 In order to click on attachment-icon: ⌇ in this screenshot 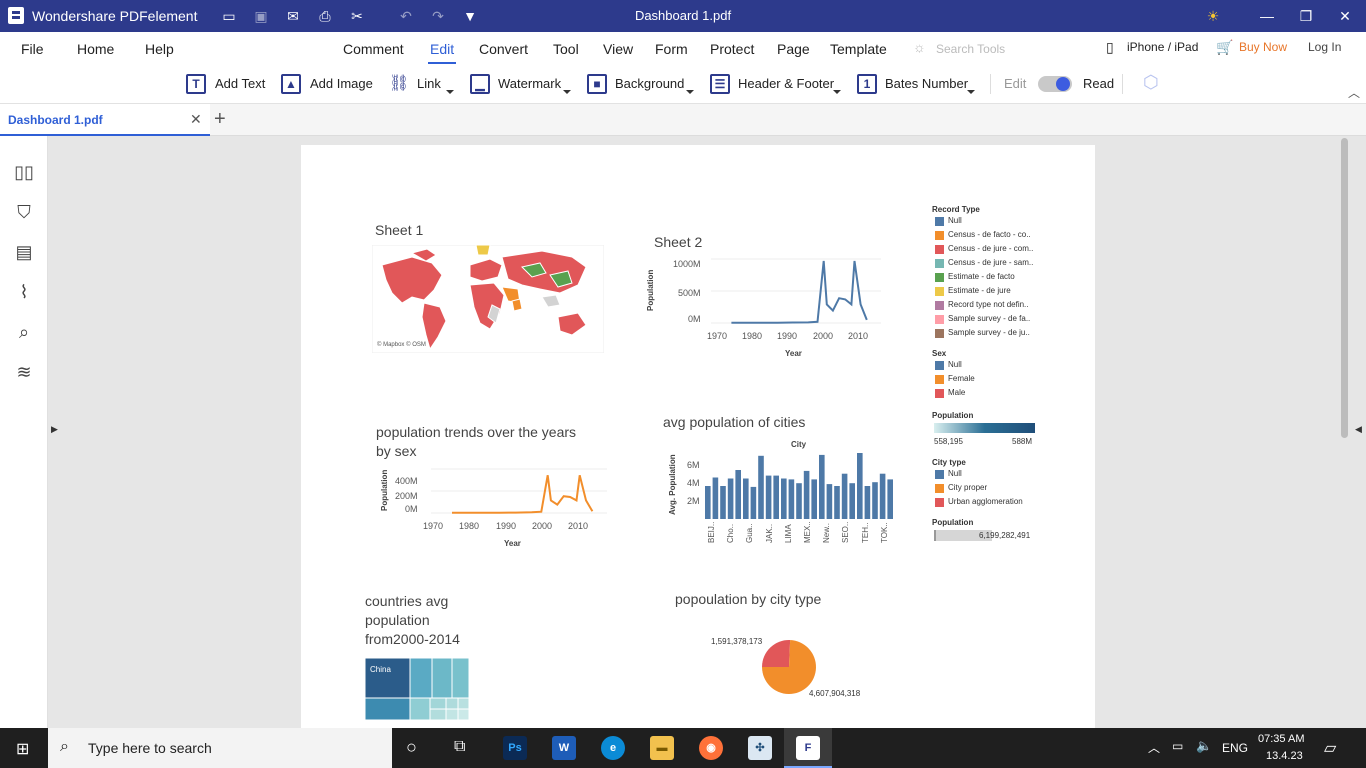, I will do `click(24, 292)`.